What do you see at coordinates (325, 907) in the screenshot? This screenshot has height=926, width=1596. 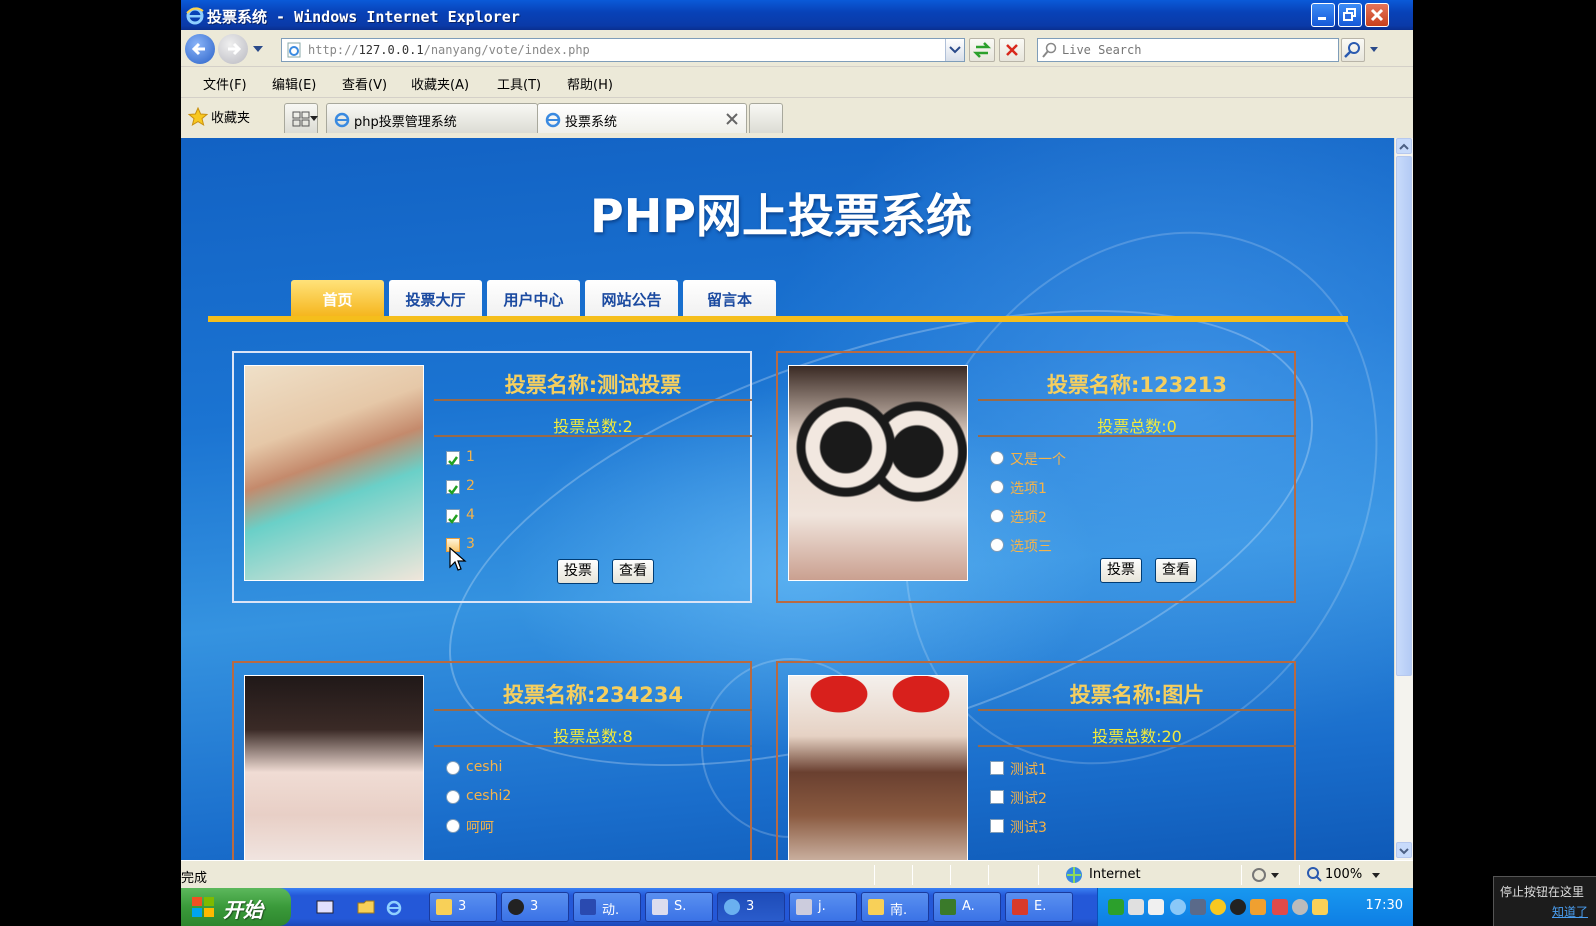 I see `show-desktop-icon` at bounding box center [325, 907].